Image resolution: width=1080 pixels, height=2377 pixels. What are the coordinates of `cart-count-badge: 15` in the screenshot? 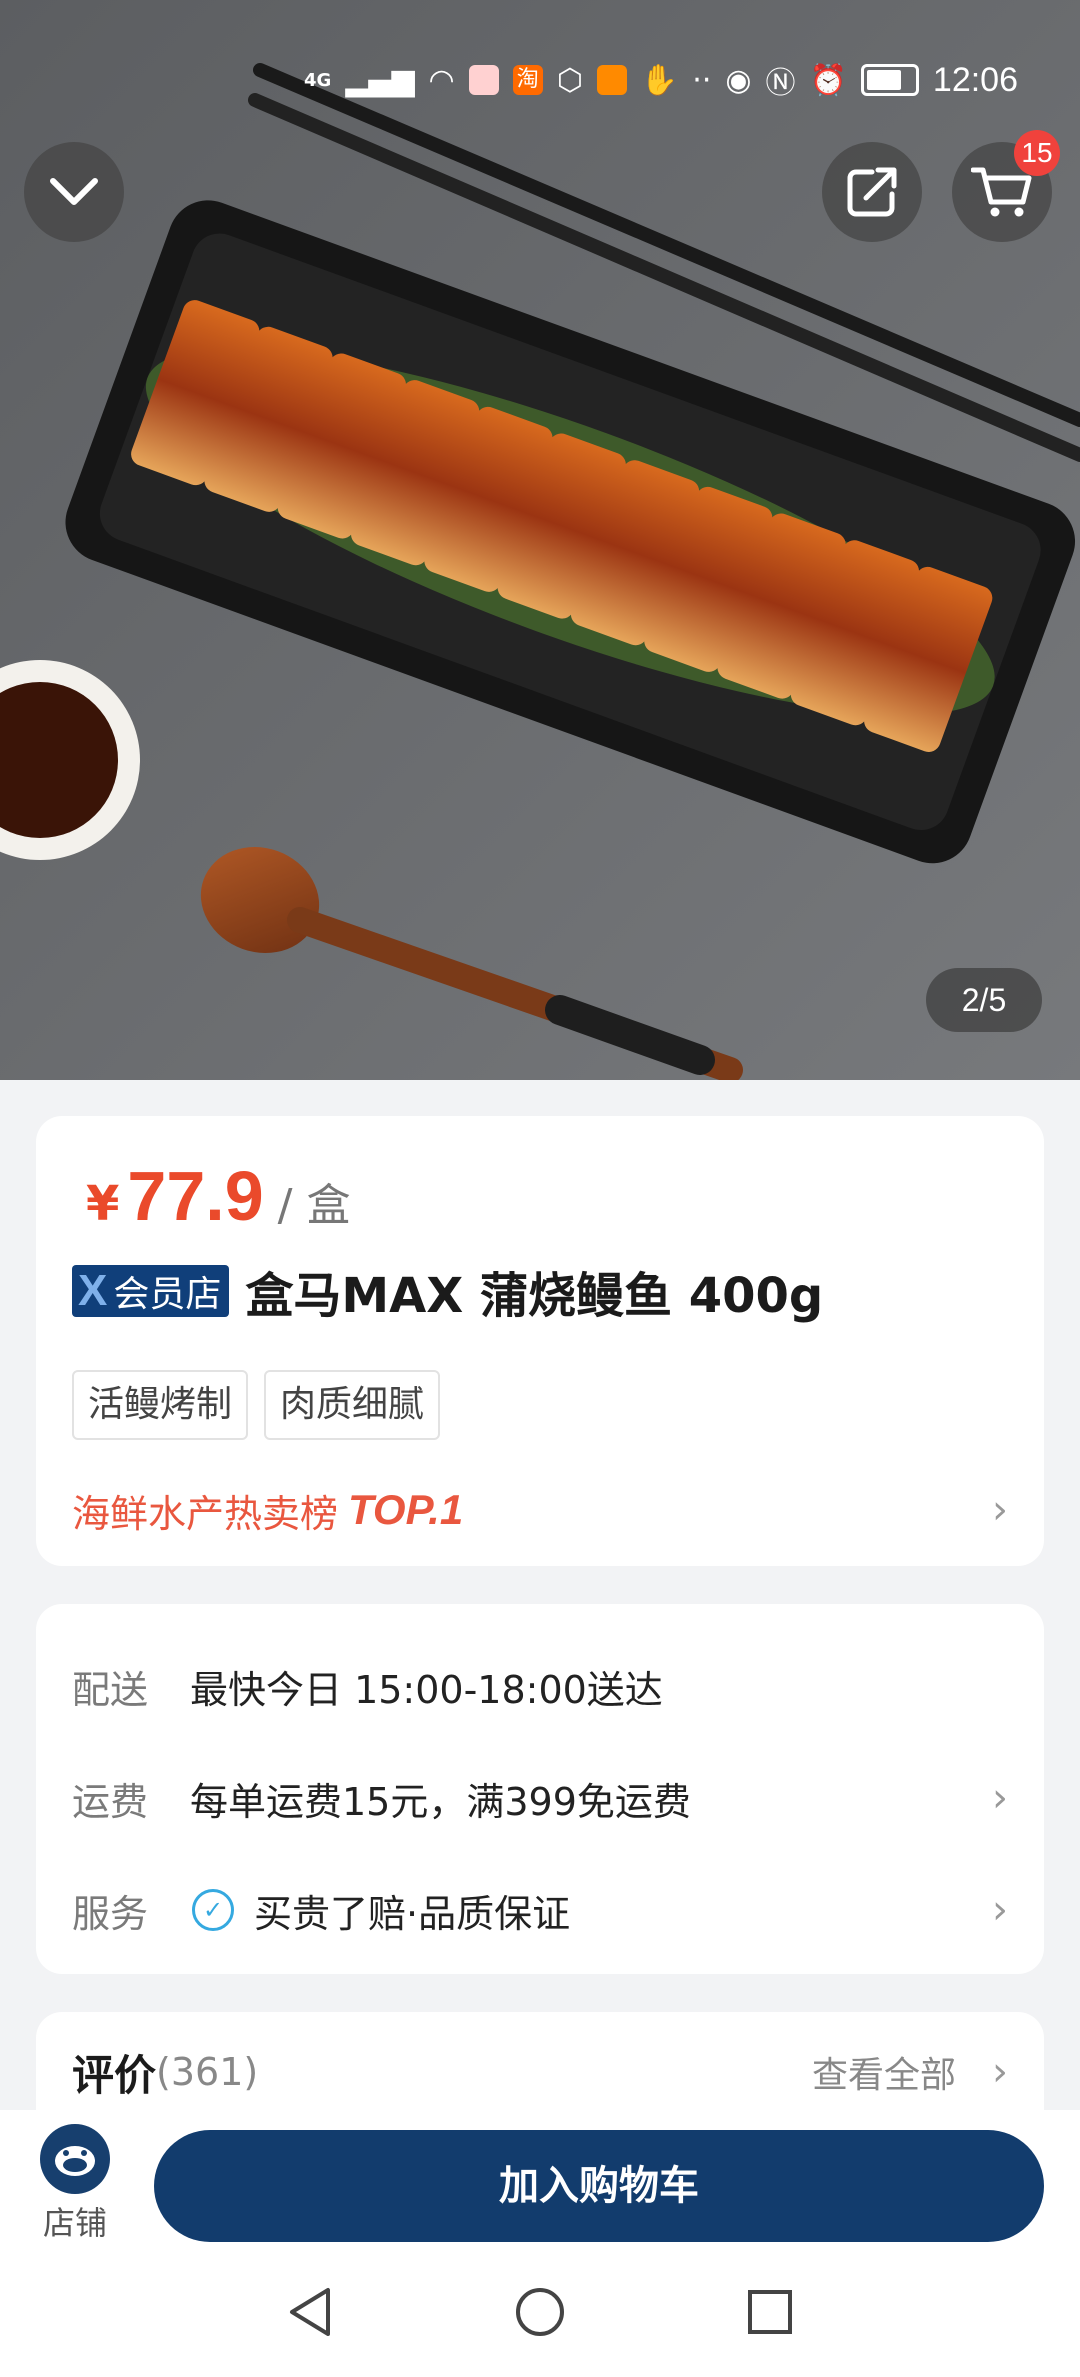 It's located at (1037, 153).